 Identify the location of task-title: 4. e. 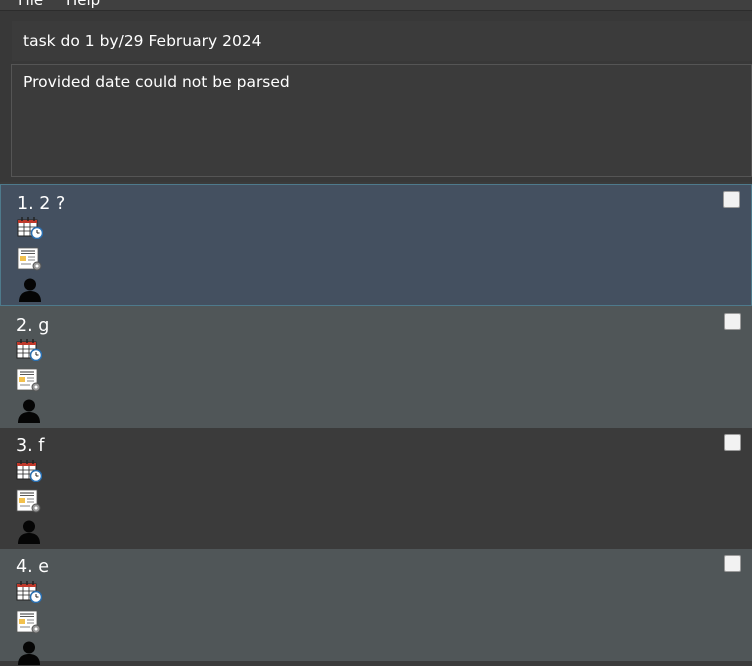
(33, 567).